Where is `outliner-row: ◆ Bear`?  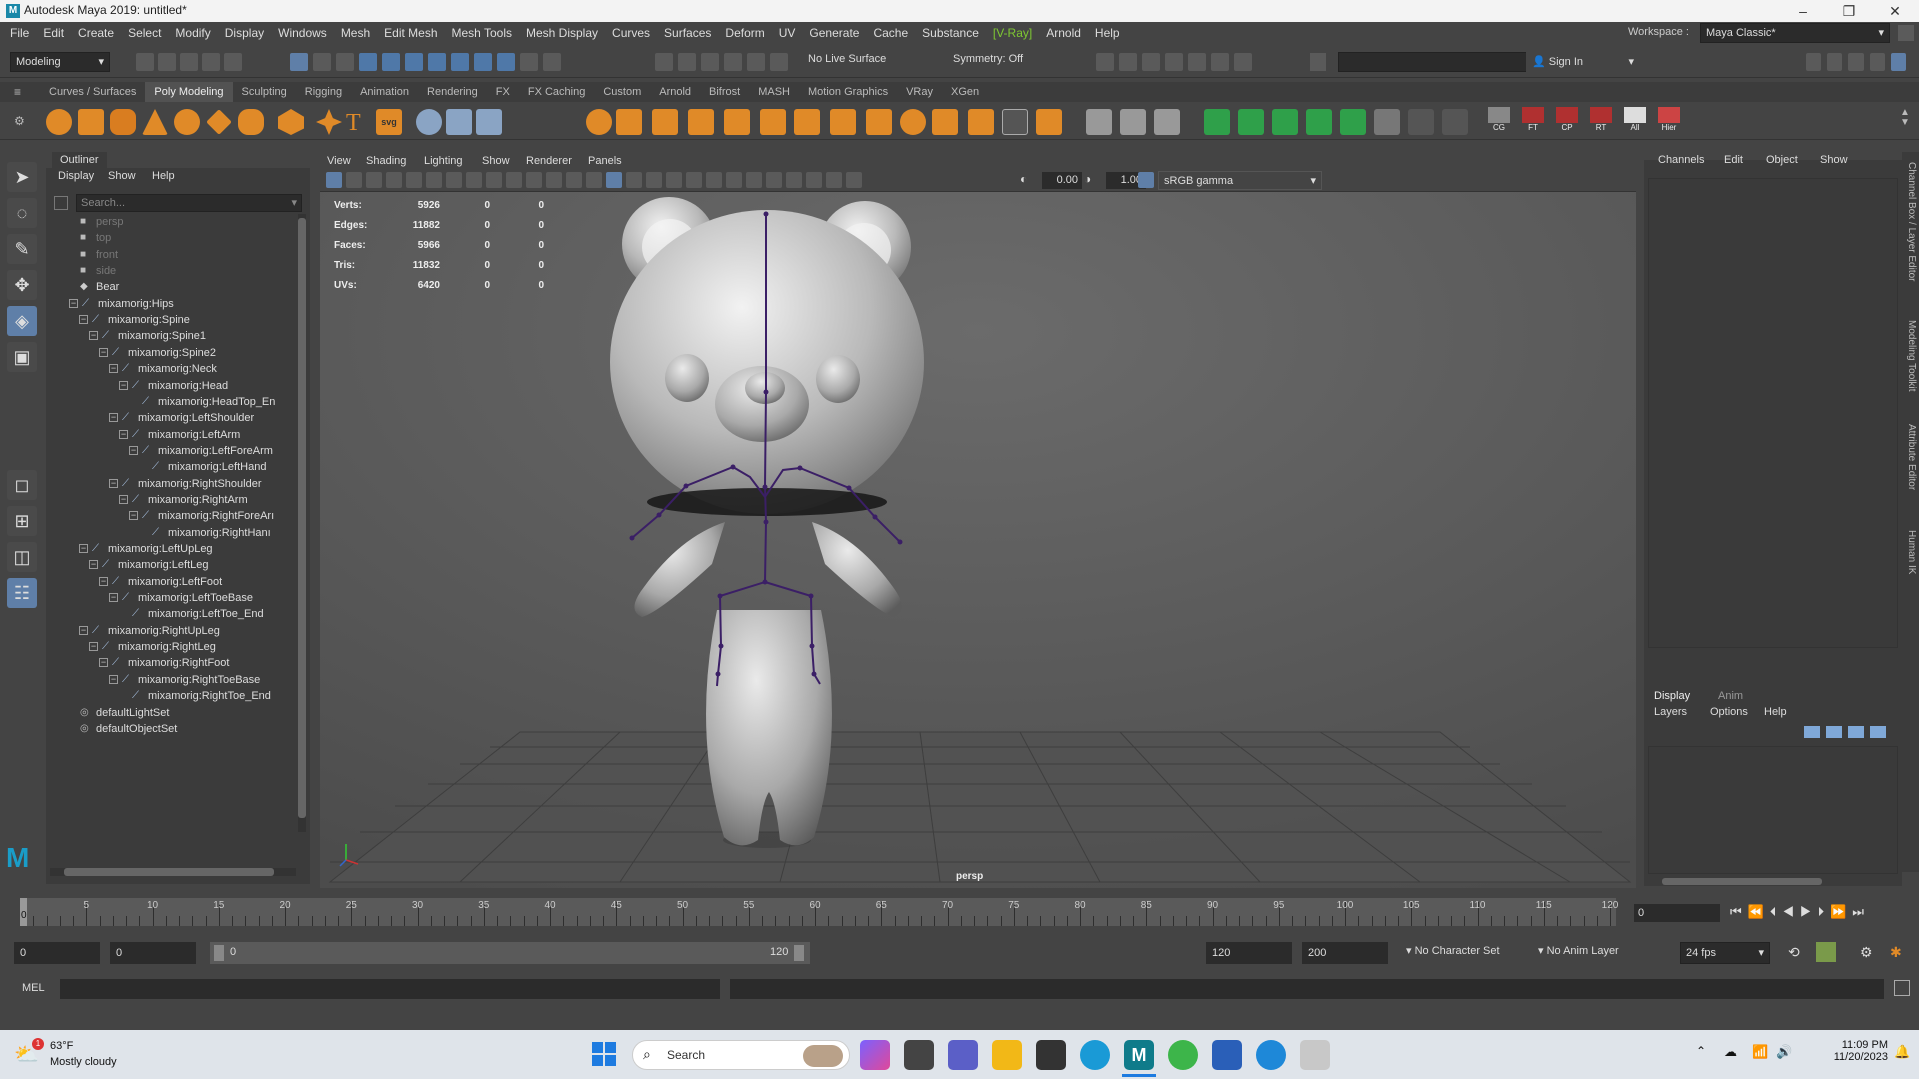 outliner-row: ◆ Bear is located at coordinates (171, 287).